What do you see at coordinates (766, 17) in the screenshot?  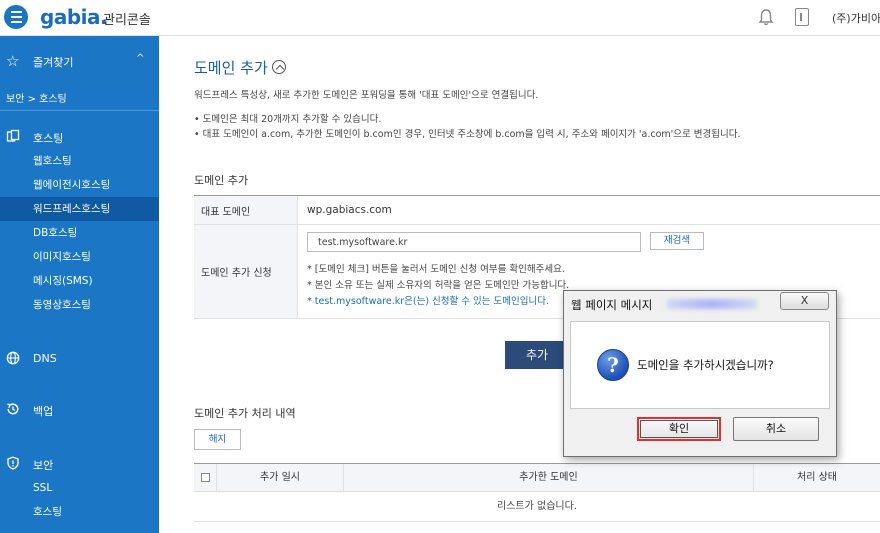 I see `bell-icon` at bounding box center [766, 17].